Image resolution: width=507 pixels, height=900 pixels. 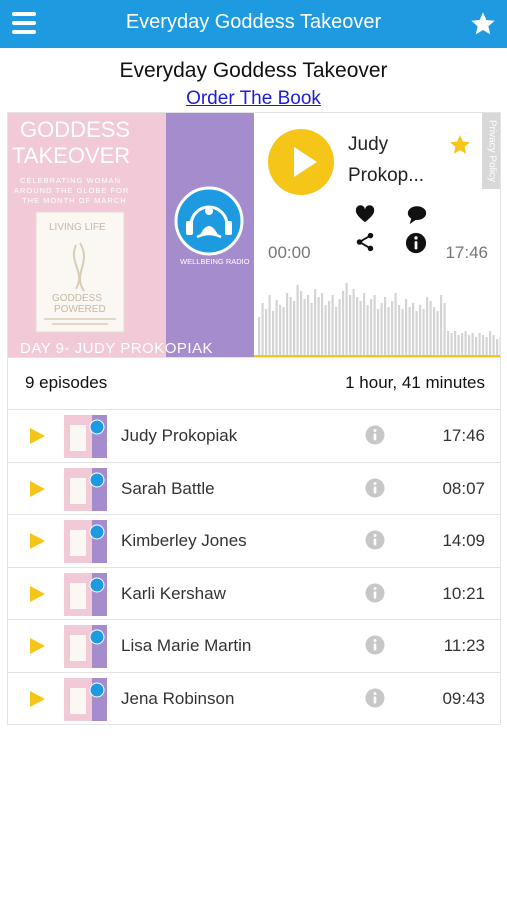 What do you see at coordinates (66, 382) in the screenshot?
I see `episode-count: 9 episodes` at bounding box center [66, 382].